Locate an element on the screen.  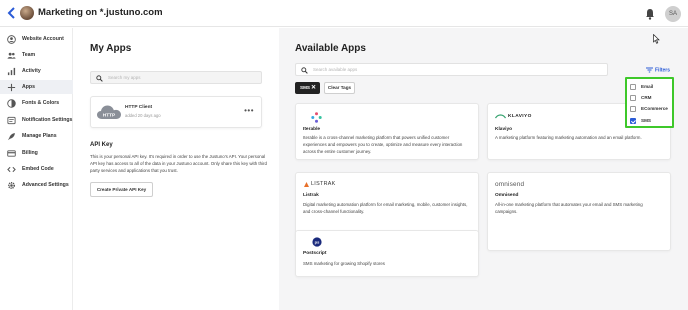
sidebar-item-billing: Billing is located at coordinates (36, 153).